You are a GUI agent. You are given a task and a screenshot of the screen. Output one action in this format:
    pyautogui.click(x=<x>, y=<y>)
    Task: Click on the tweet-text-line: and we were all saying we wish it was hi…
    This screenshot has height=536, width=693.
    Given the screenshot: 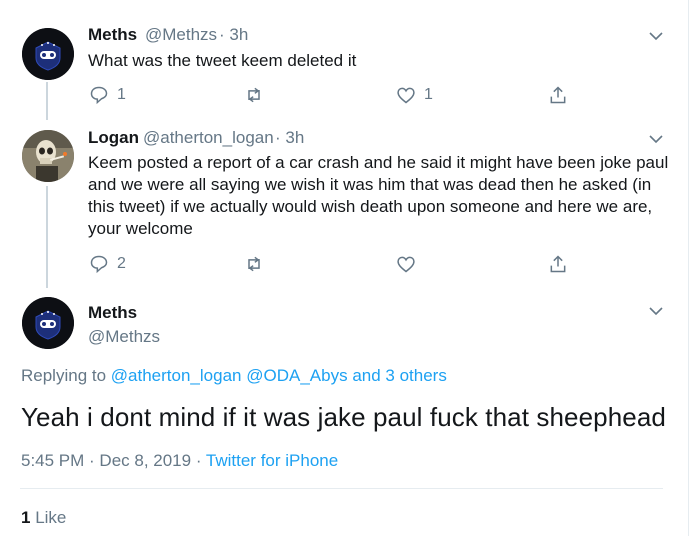 What is the action you would take?
    pyautogui.click(x=370, y=184)
    